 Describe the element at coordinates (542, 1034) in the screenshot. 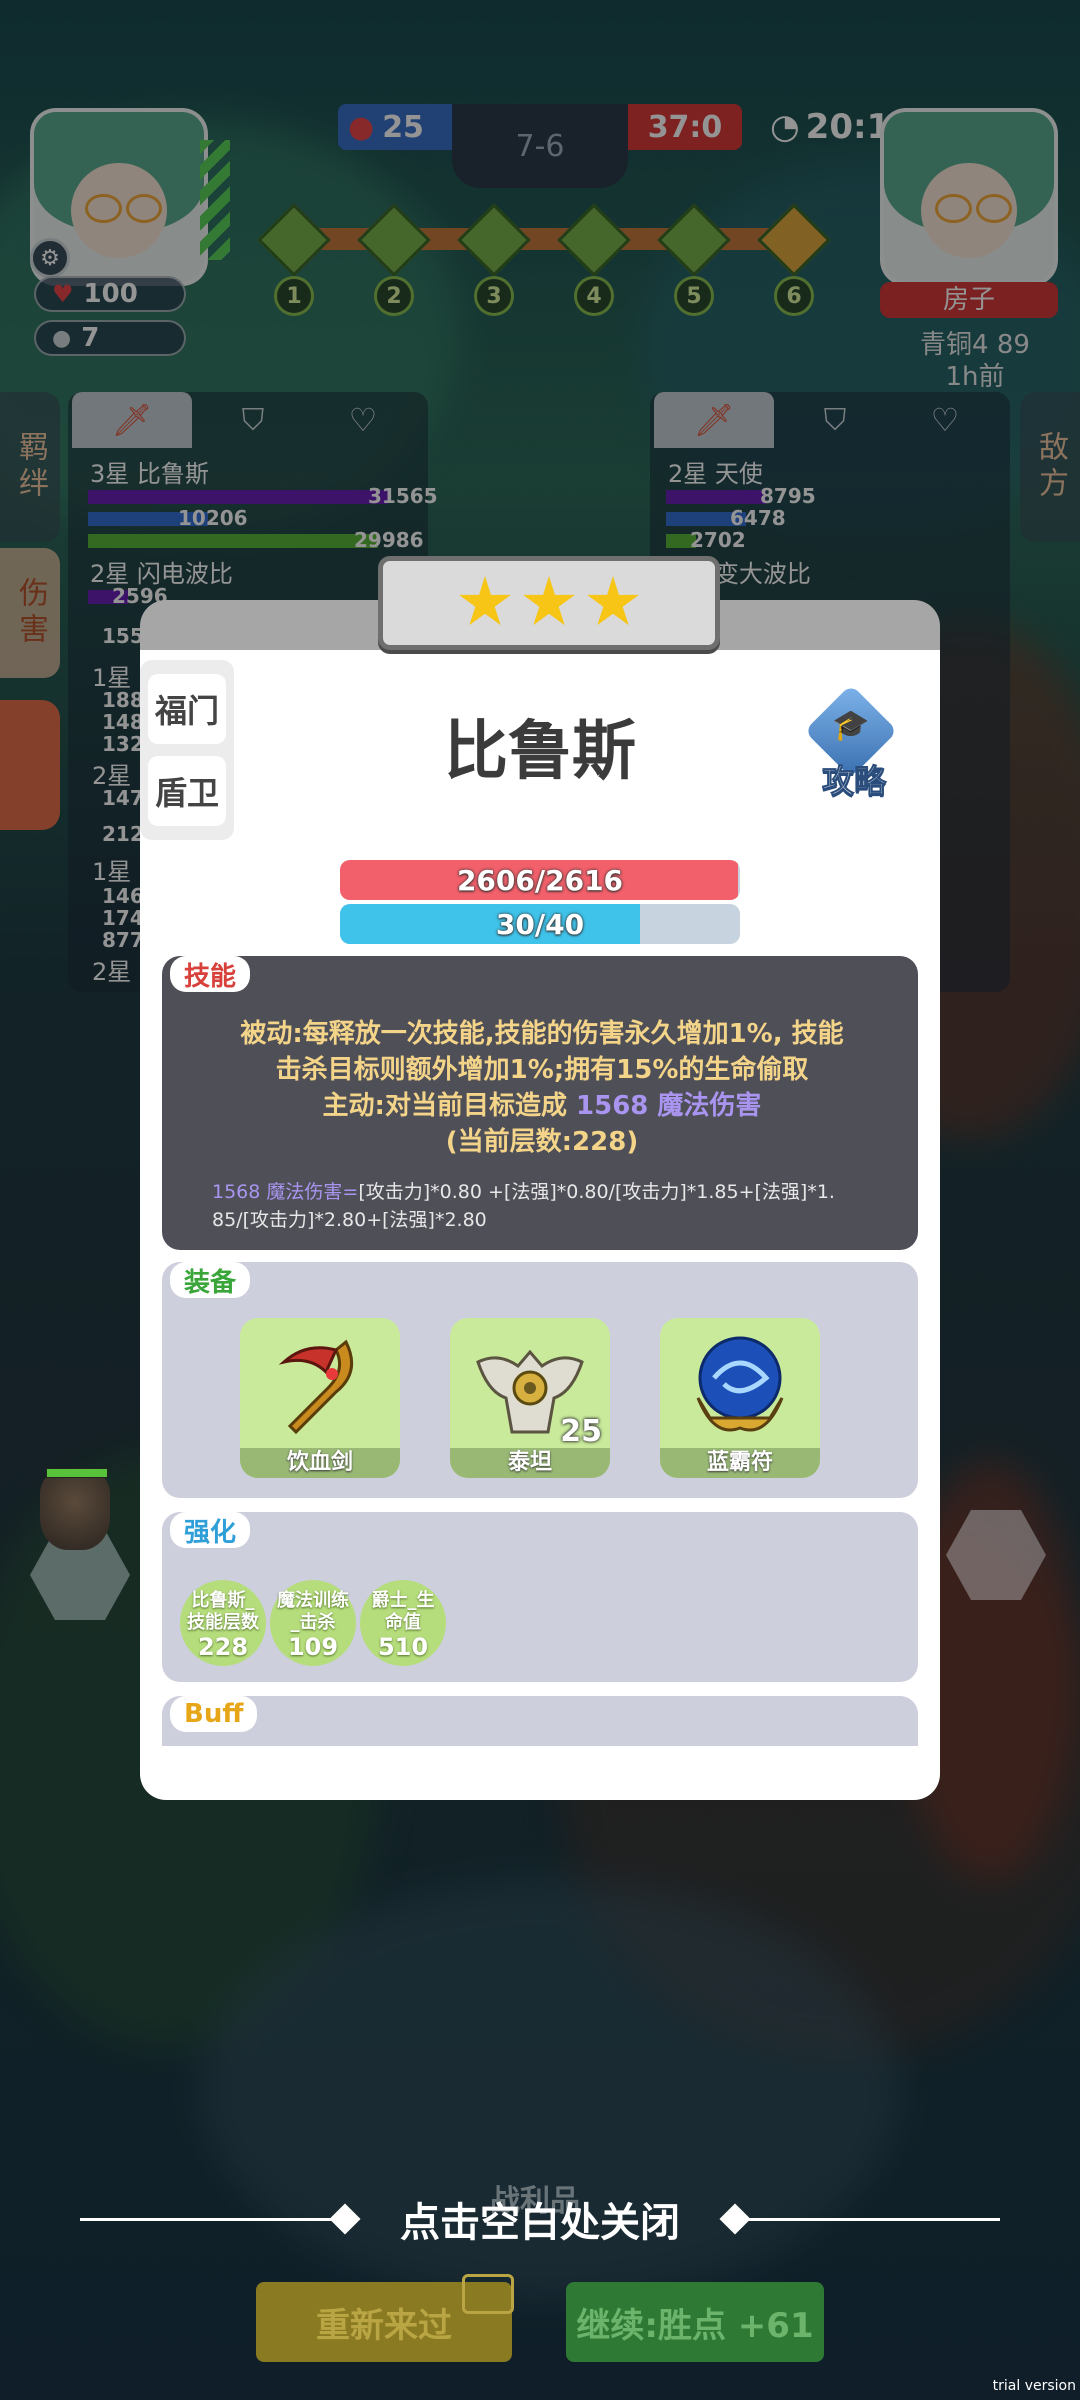

I see `skill-passive-line-1: 被动:每释放一次技能,技能的伤害永久增加1%, 技能` at that location.